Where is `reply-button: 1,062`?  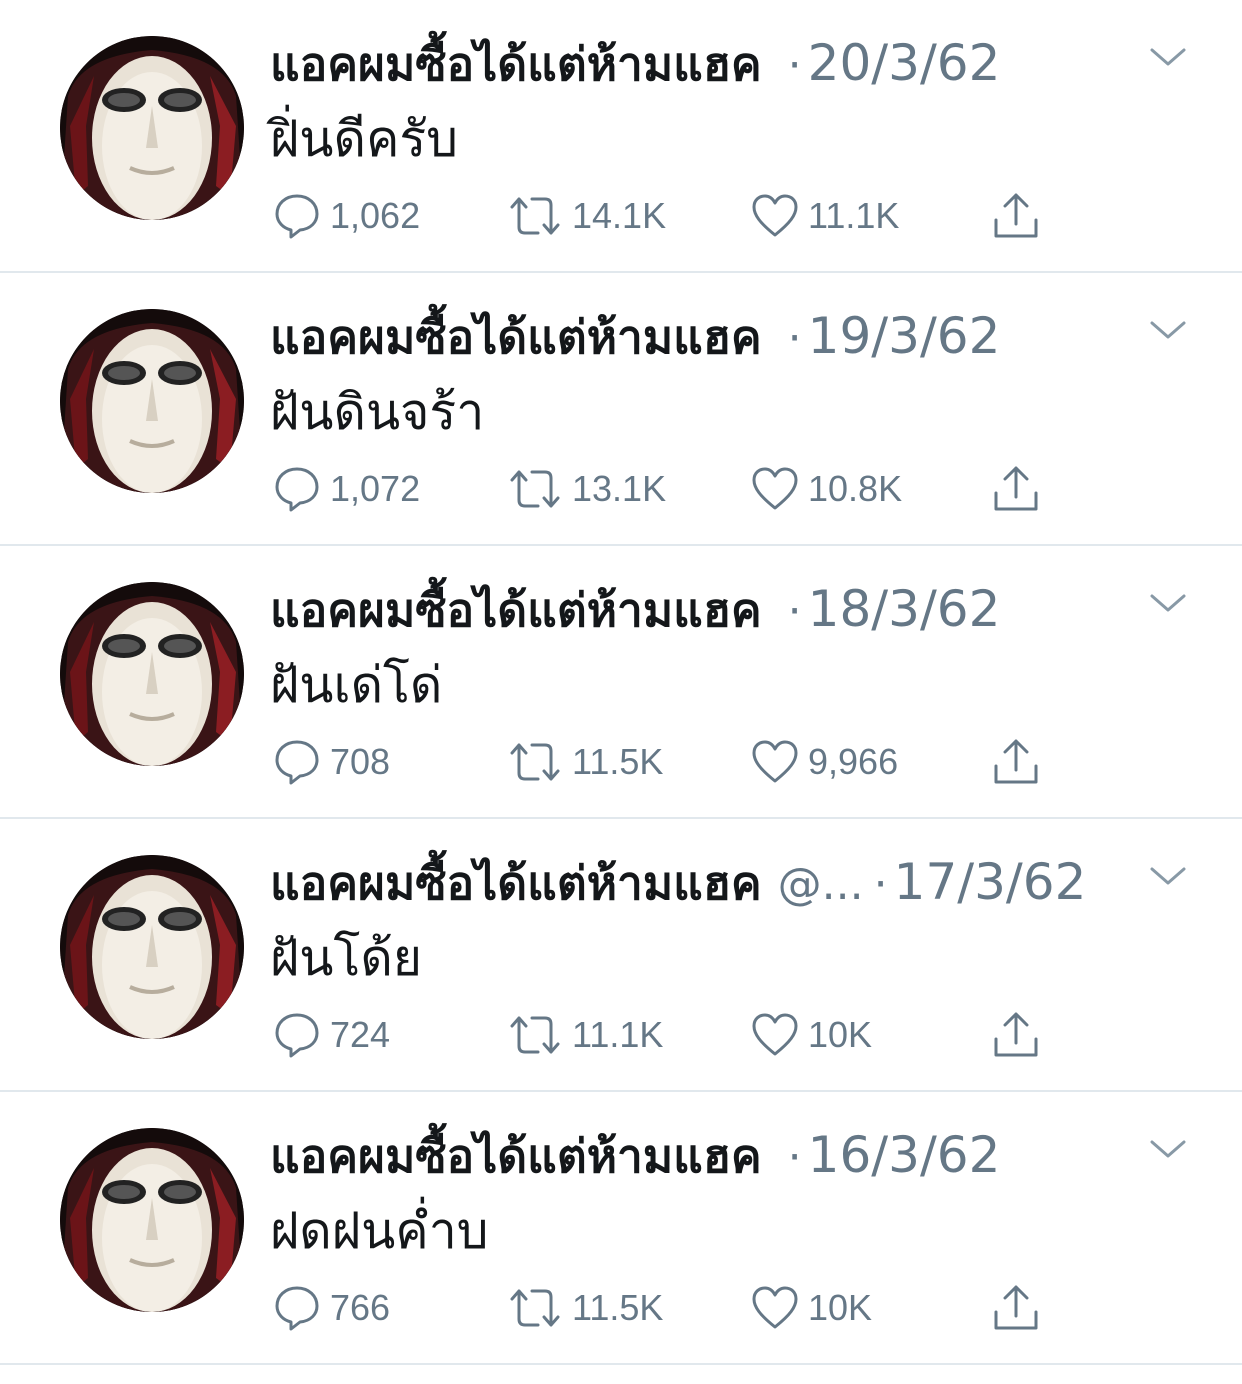 reply-button: 1,062 is located at coordinates (346, 216).